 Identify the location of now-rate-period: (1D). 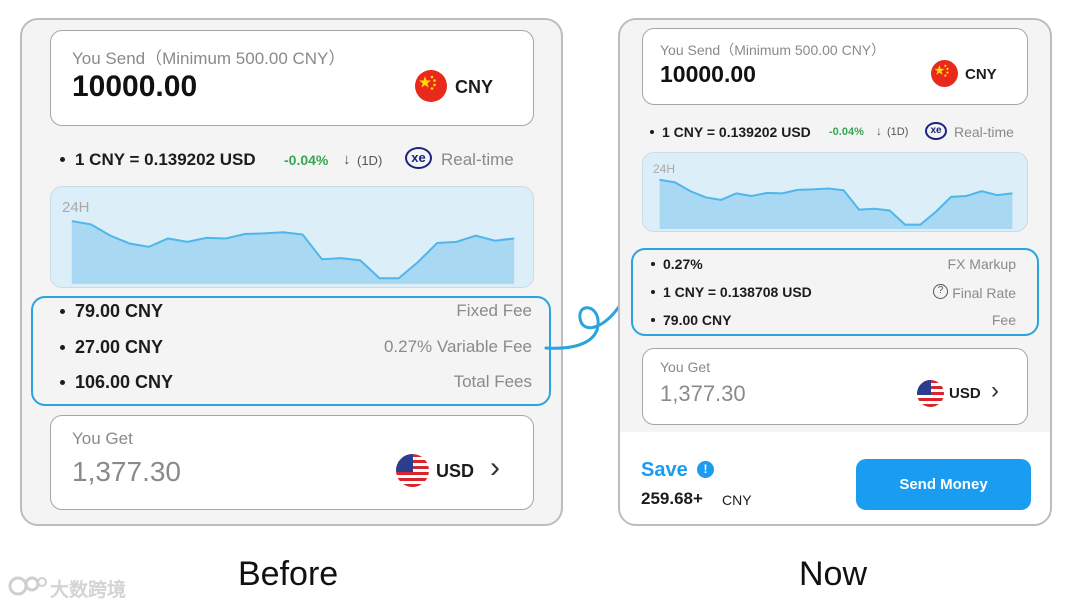
(898, 132).